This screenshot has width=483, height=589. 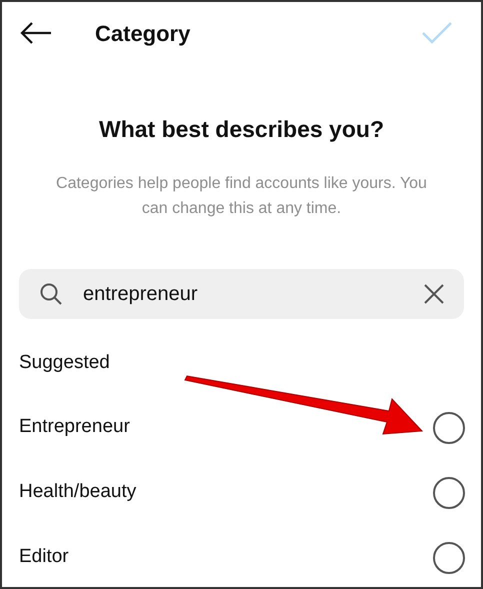 I want to click on option-label: Health/beauty, so click(x=77, y=492).